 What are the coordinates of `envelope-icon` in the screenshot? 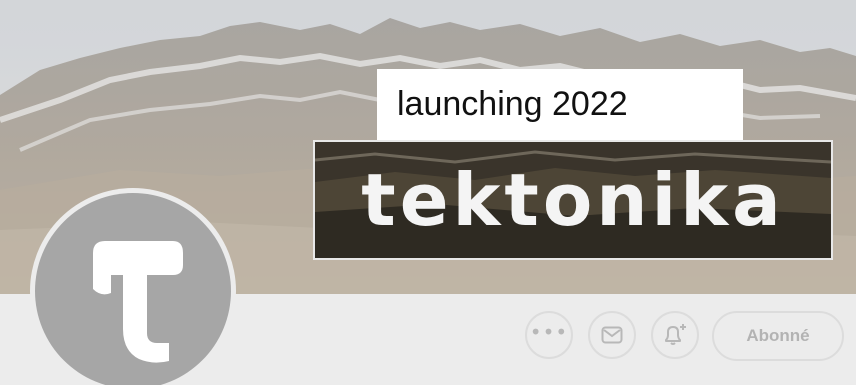 It's located at (612, 335).